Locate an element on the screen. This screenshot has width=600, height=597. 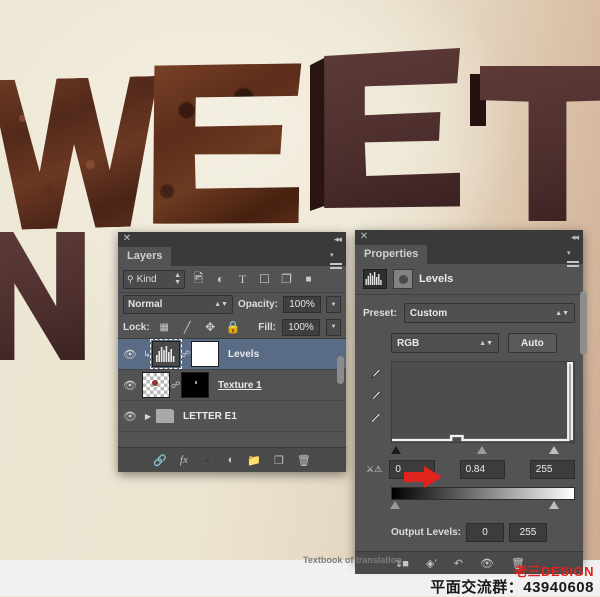
layer-row-levels: 👁 ↳ ☍ Levels is located at coordinates (232, 354).